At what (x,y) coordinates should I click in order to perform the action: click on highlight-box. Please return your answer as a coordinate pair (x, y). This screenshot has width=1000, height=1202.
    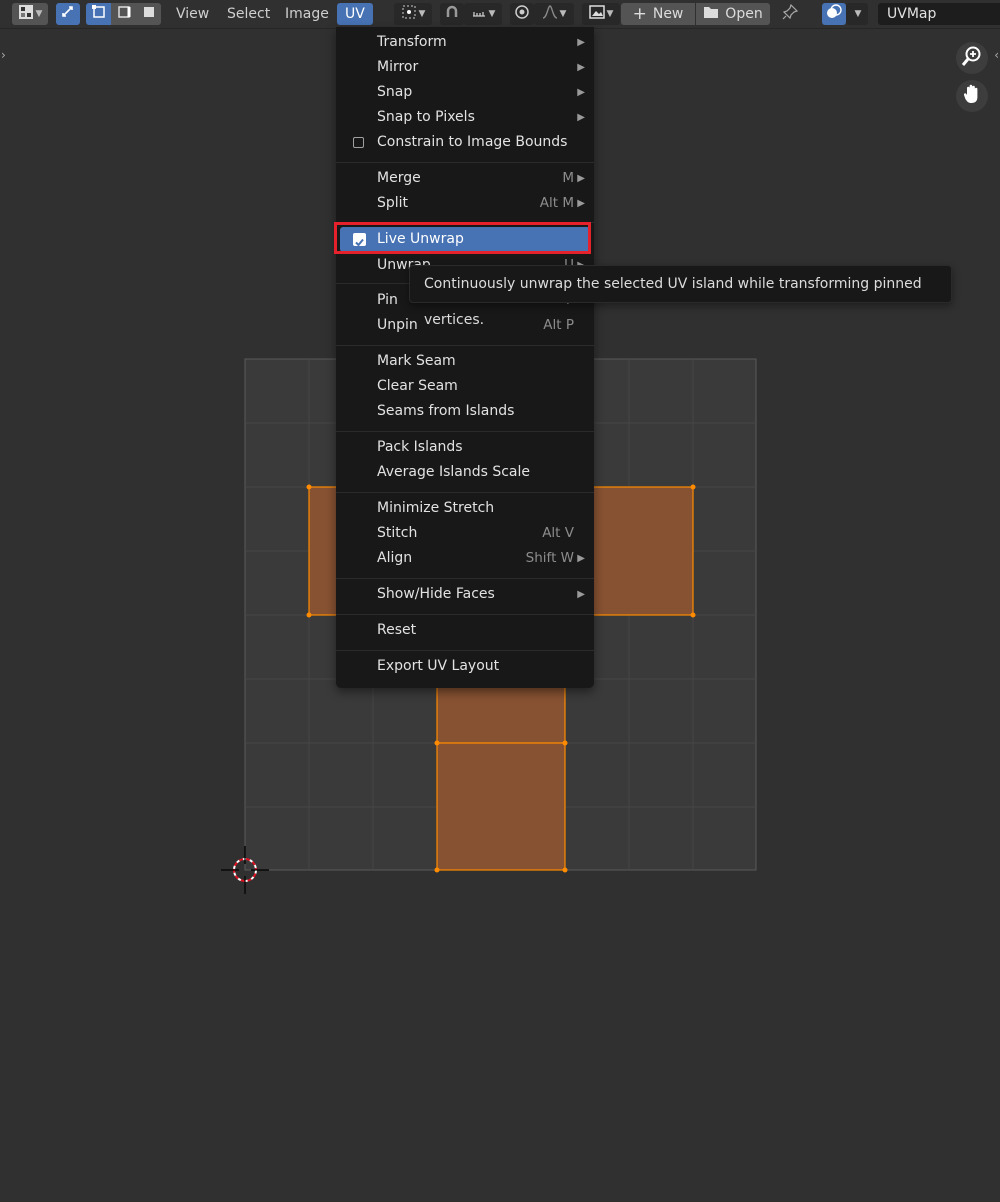
    Looking at the image, I should click on (462, 238).